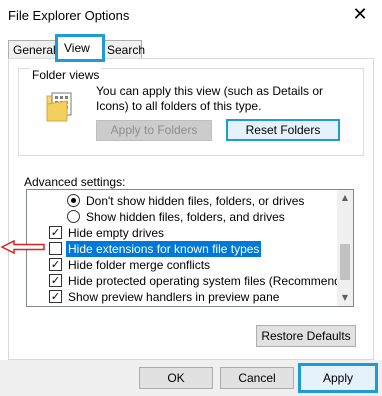 The width and height of the screenshot is (382, 396). What do you see at coordinates (164, 249) in the screenshot?
I see `list-item-label: Hide extensions for known file types` at bounding box center [164, 249].